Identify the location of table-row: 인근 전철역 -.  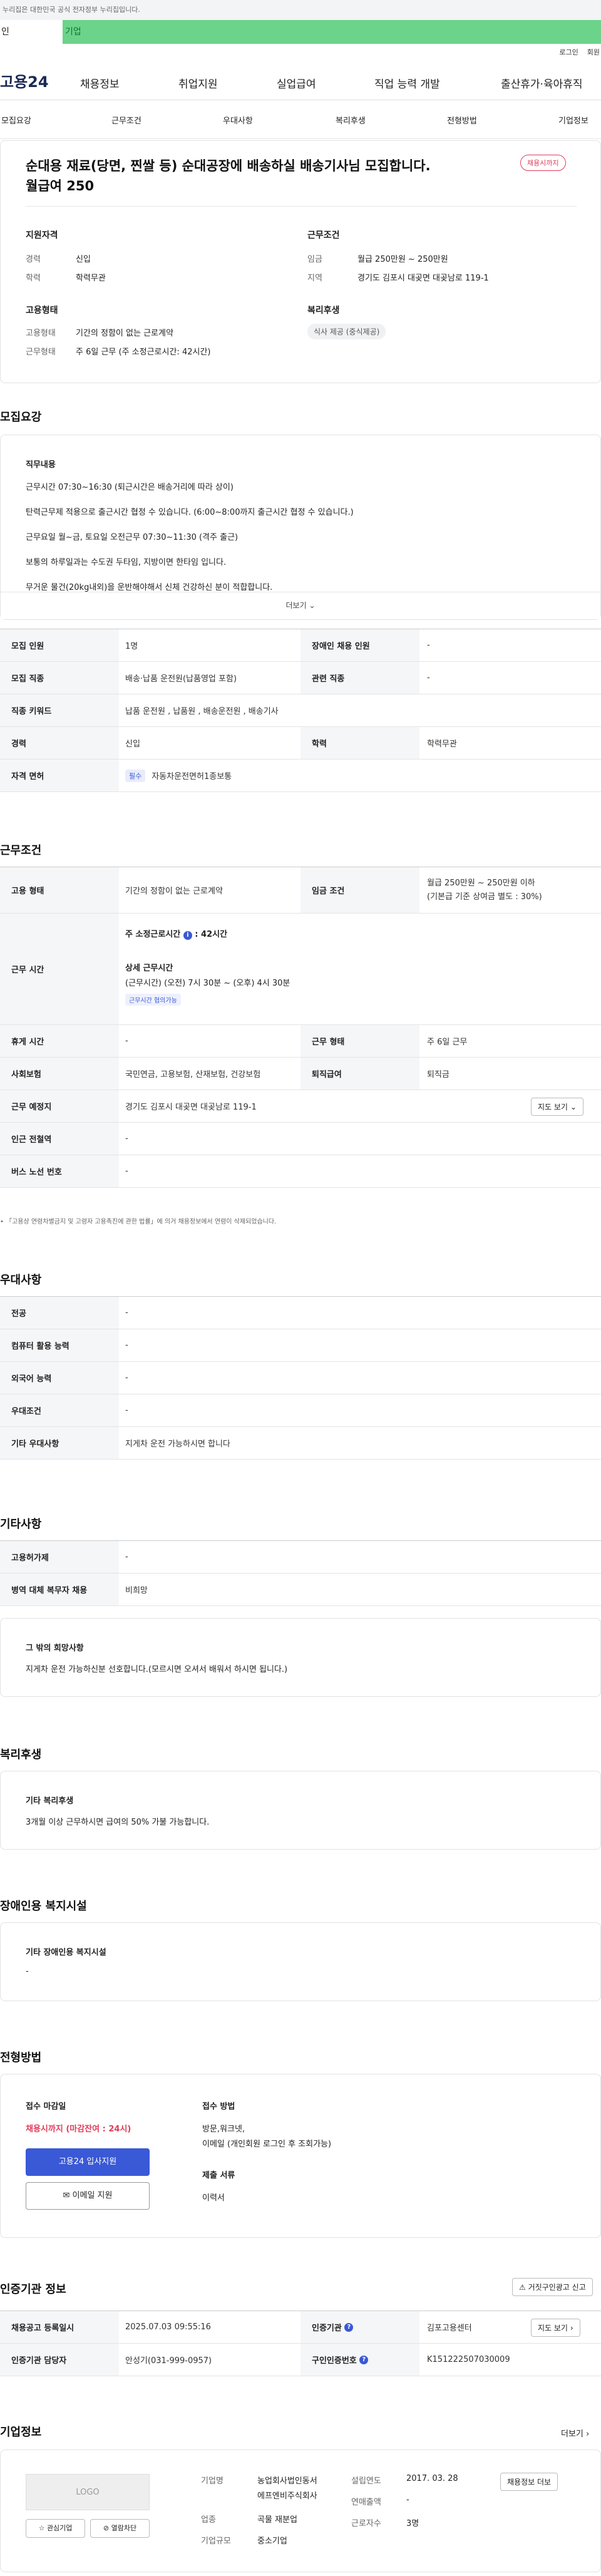
(300, 1139).